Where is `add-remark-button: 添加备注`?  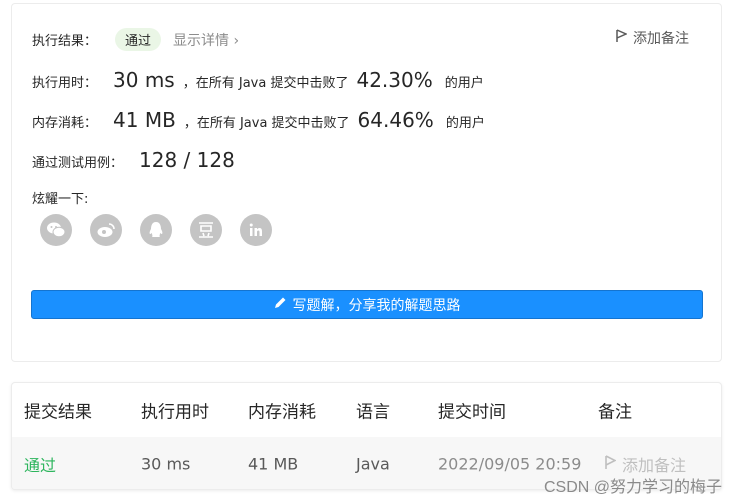 add-remark-button: 添加备注 is located at coordinates (652, 38).